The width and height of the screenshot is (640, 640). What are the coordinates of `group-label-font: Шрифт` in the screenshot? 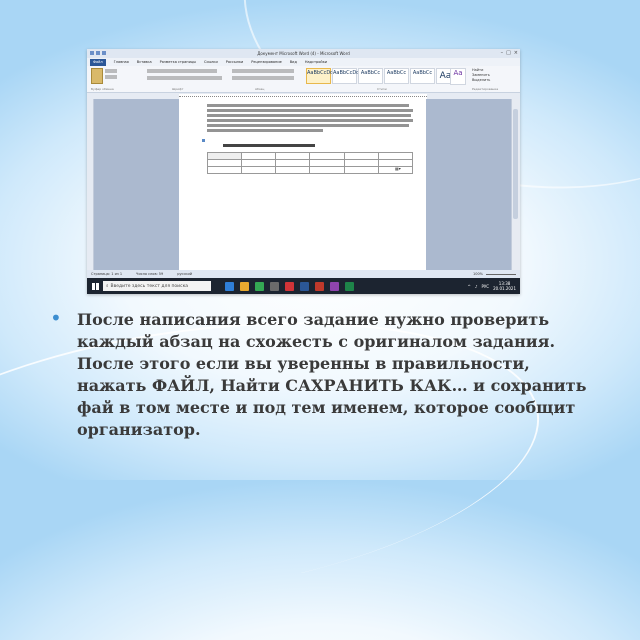 It's located at (178, 89).